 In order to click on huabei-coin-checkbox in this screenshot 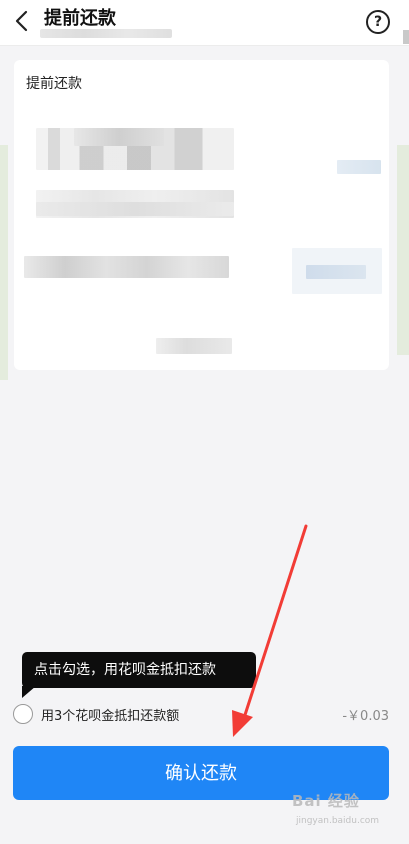, I will do `click(23, 714)`.